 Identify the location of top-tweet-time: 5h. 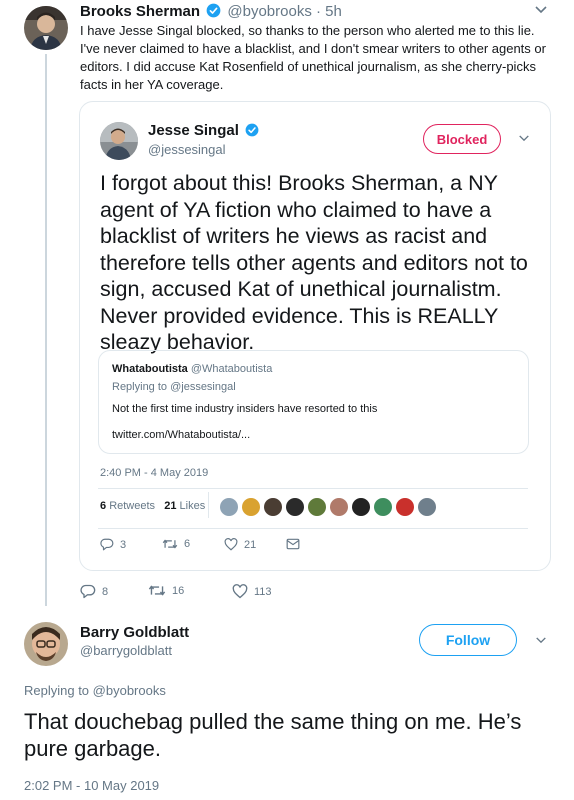
(333, 11).